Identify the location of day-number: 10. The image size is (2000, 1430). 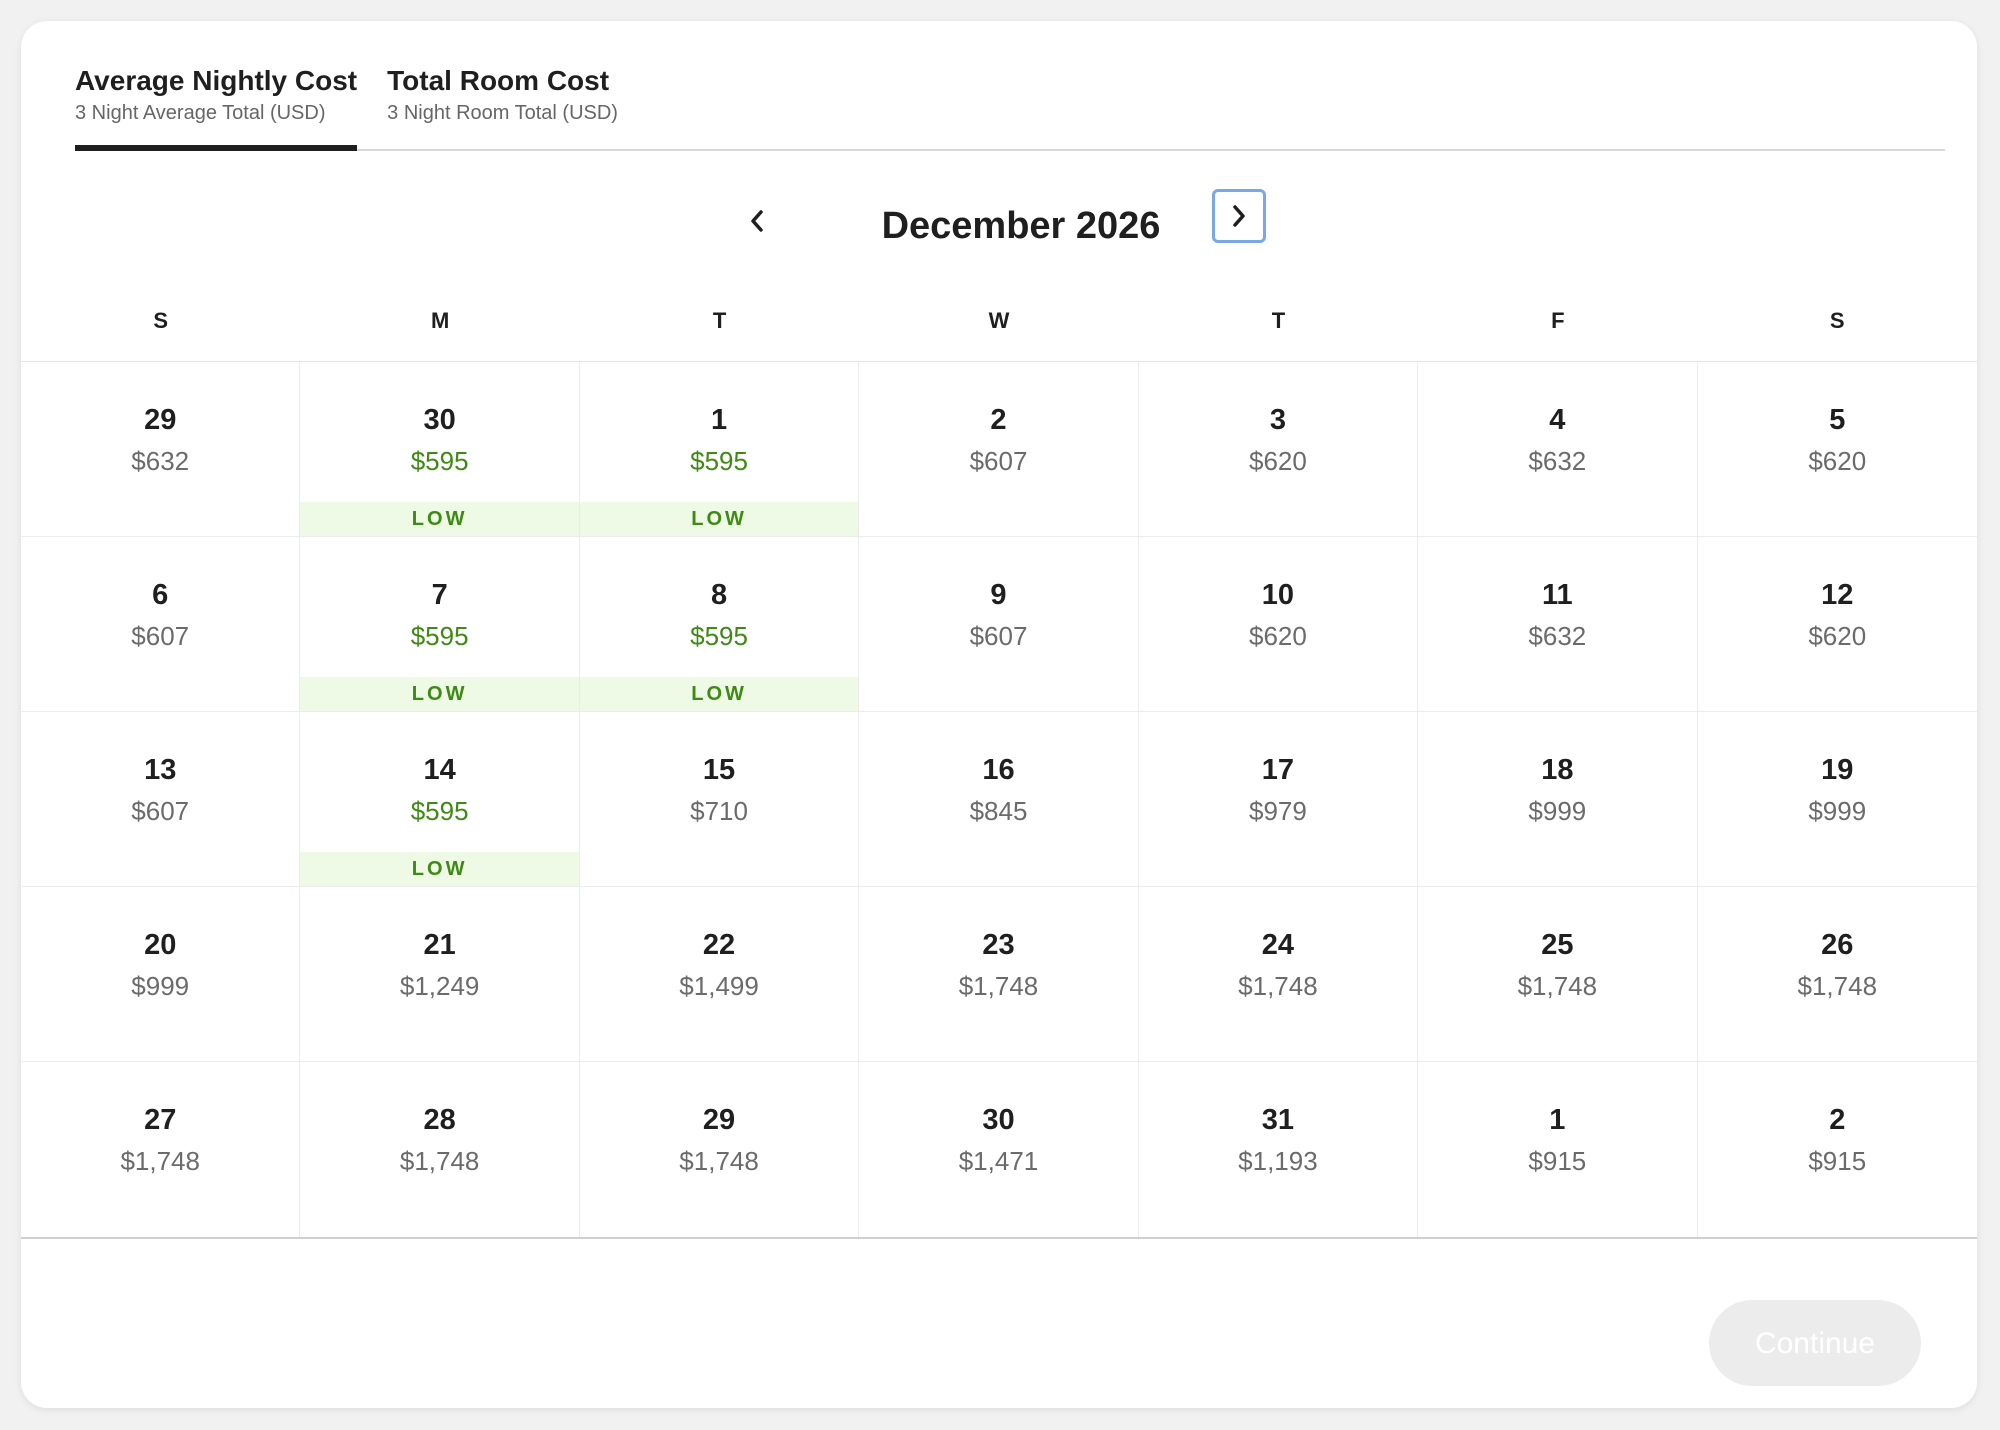
(1278, 595).